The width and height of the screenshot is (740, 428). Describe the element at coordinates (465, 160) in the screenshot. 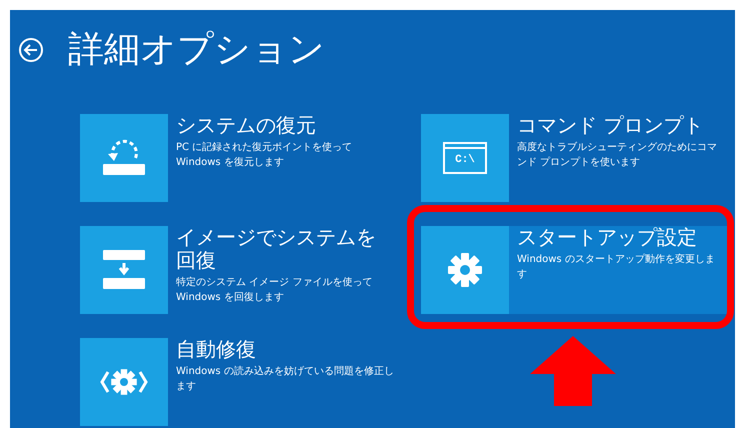

I see `prompt-text: C:\` at that location.